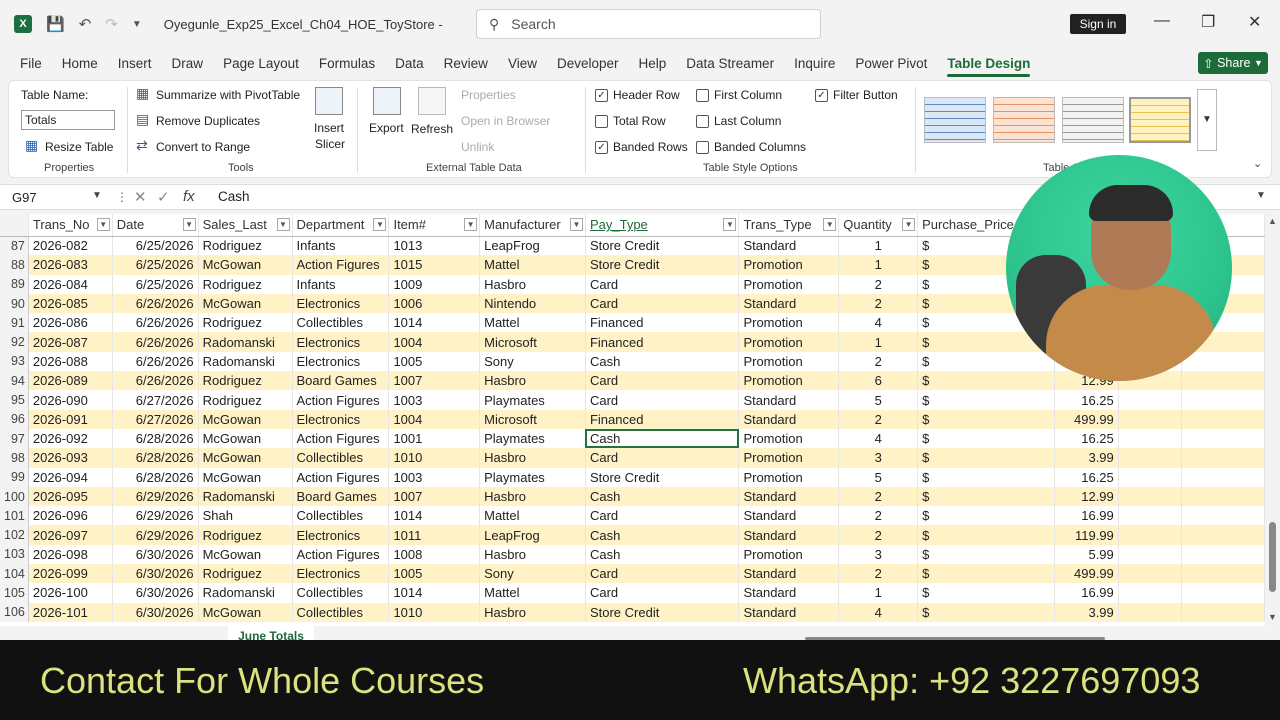  I want to click on row-number: 91, so click(14, 323).